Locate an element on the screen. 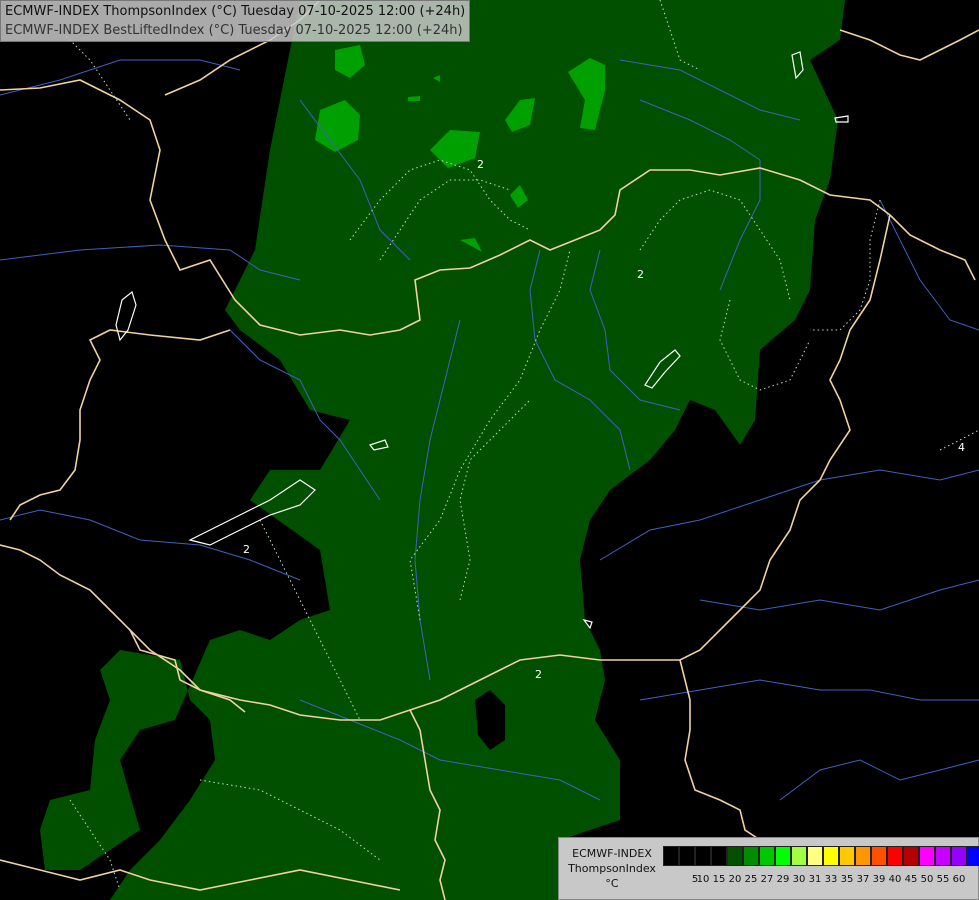 The image size is (979, 900). legend-tick-label: 60 is located at coordinates (959, 879).